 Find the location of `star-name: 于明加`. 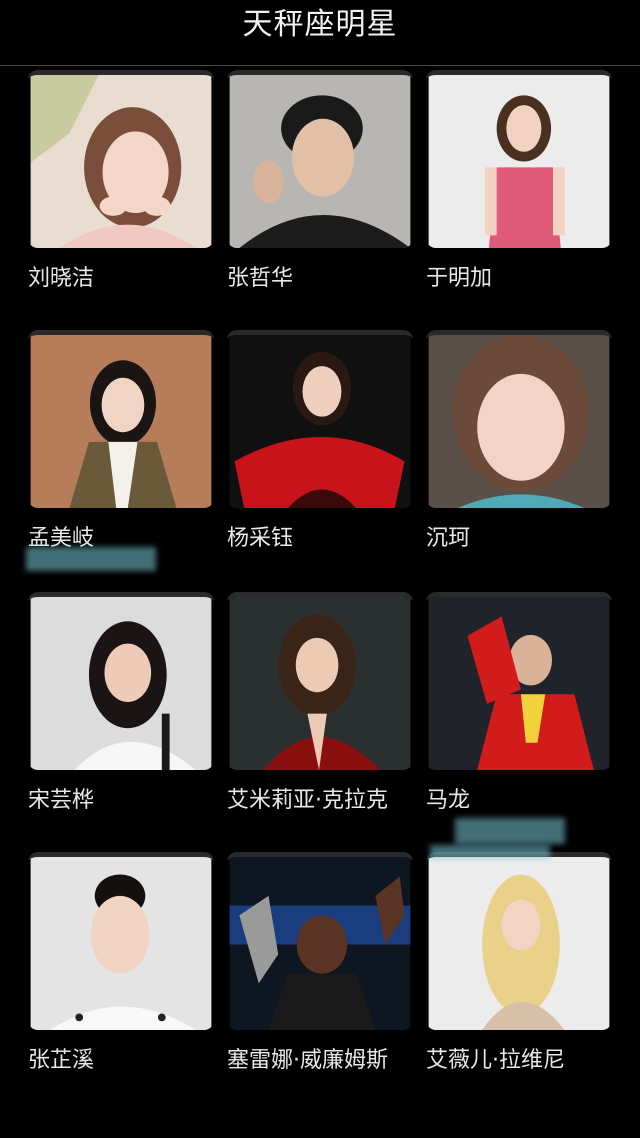

star-name: 于明加 is located at coordinates (459, 276).